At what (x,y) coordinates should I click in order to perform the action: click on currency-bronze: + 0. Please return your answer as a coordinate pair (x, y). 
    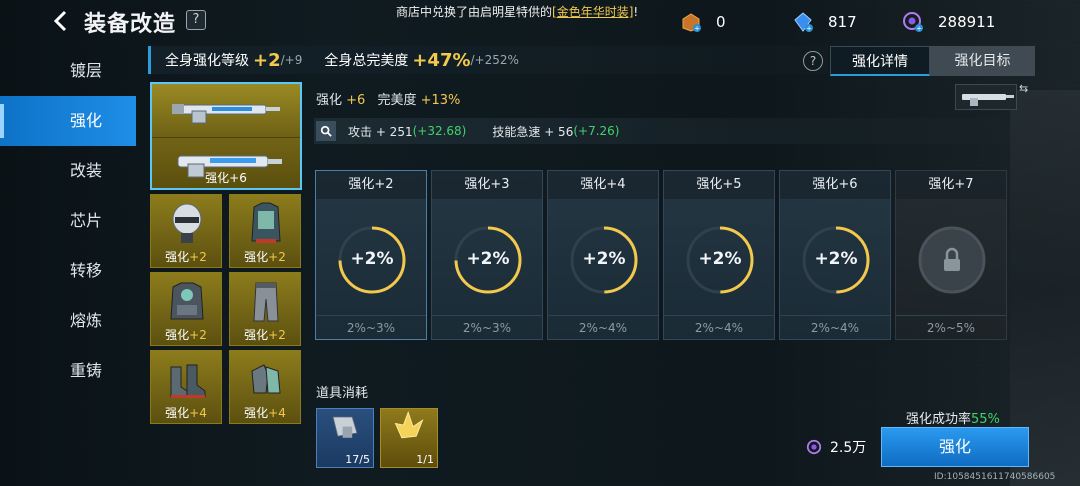
    Looking at the image, I should click on (703, 22).